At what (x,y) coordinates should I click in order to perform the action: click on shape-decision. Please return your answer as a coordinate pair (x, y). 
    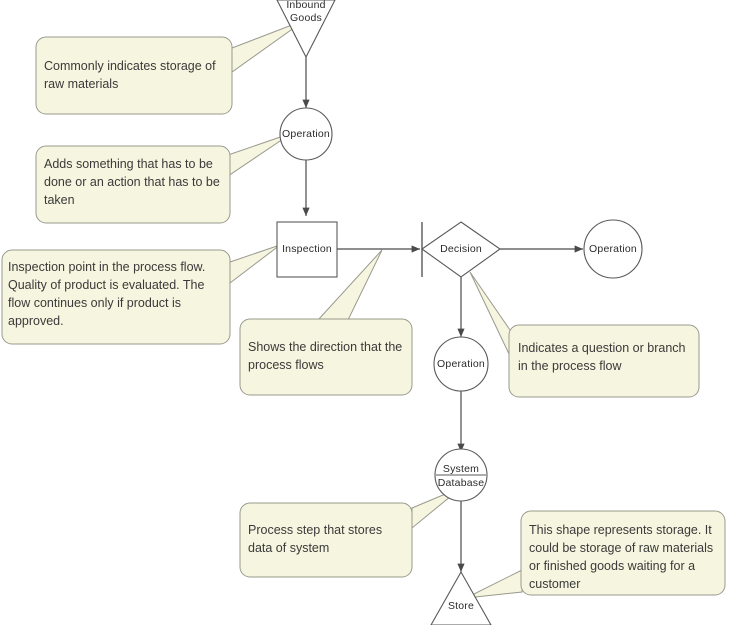
    Looking at the image, I should click on (461, 249).